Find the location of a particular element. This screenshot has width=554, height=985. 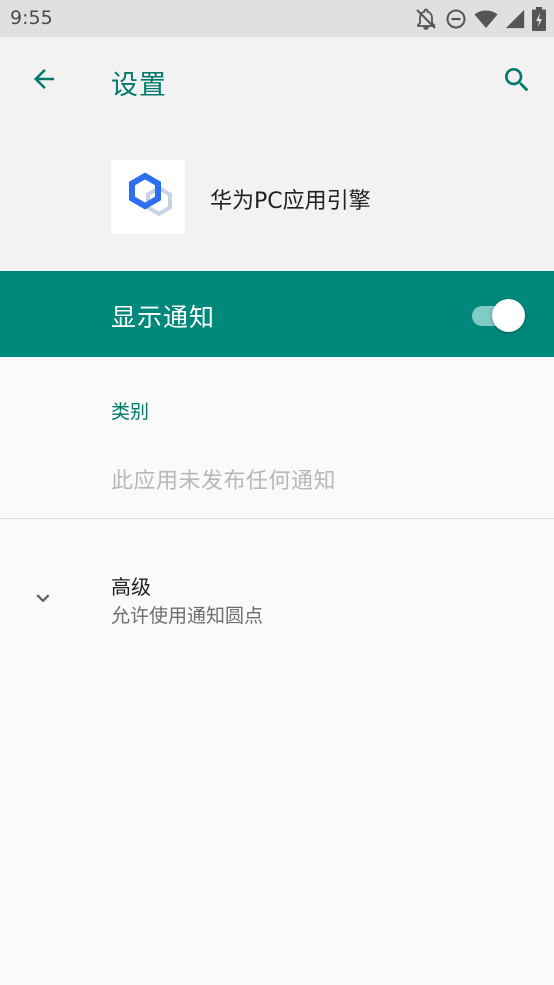

status-bar: 9:55 is located at coordinates (277, 18).